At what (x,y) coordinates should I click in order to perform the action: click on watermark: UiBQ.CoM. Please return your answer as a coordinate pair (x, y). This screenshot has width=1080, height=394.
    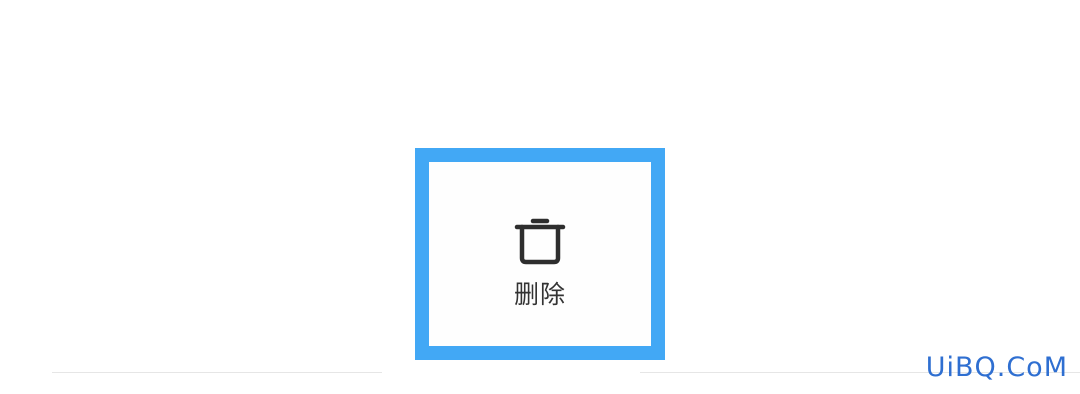
    Looking at the image, I should click on (996, 367).